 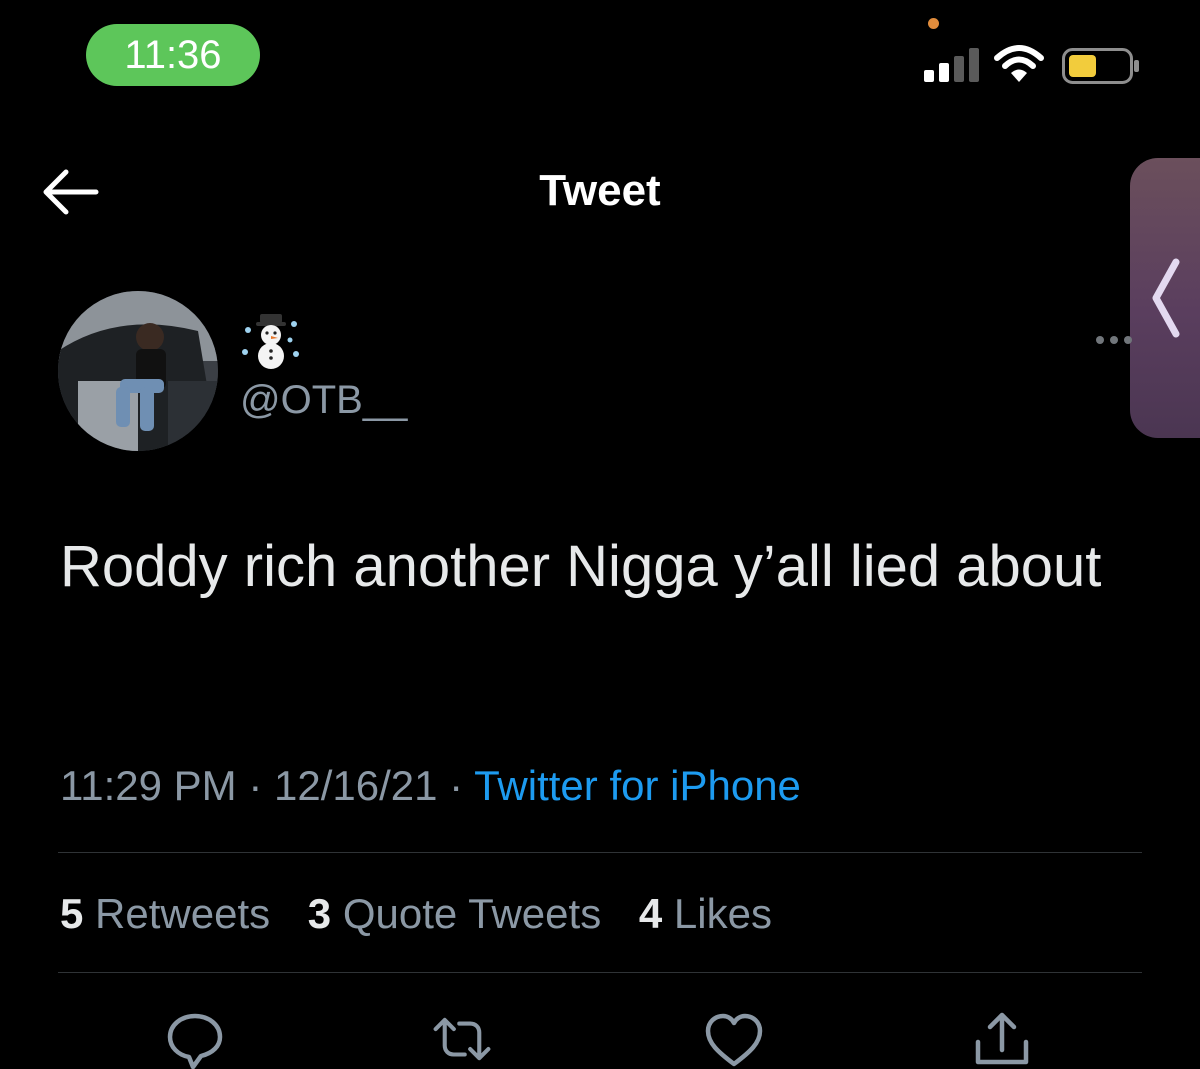 I want to click on tweet-stats: 5 Retweets 3 Quote Tweets 4 Likes, so click(x=429, y=914).